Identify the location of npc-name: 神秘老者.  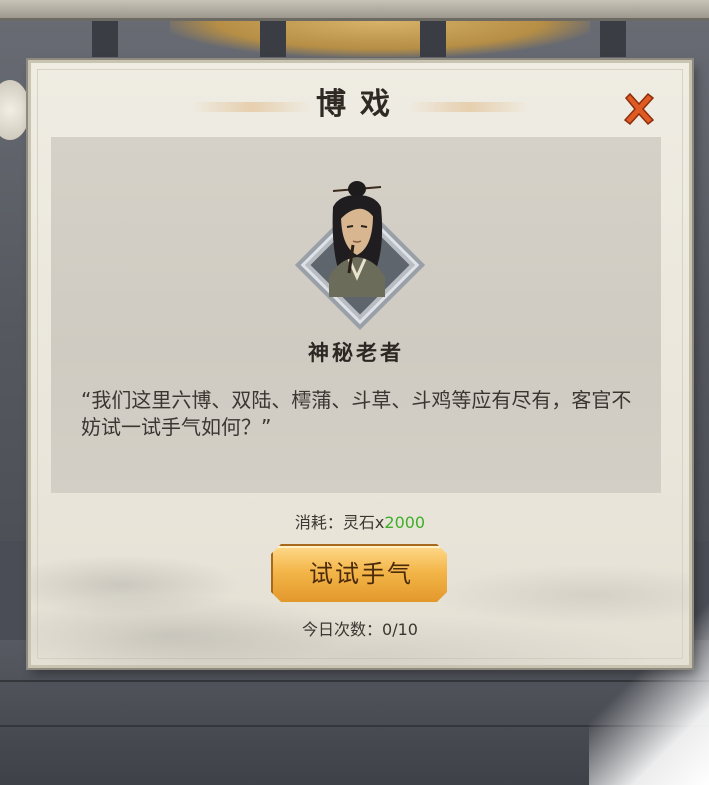
(356, 352).